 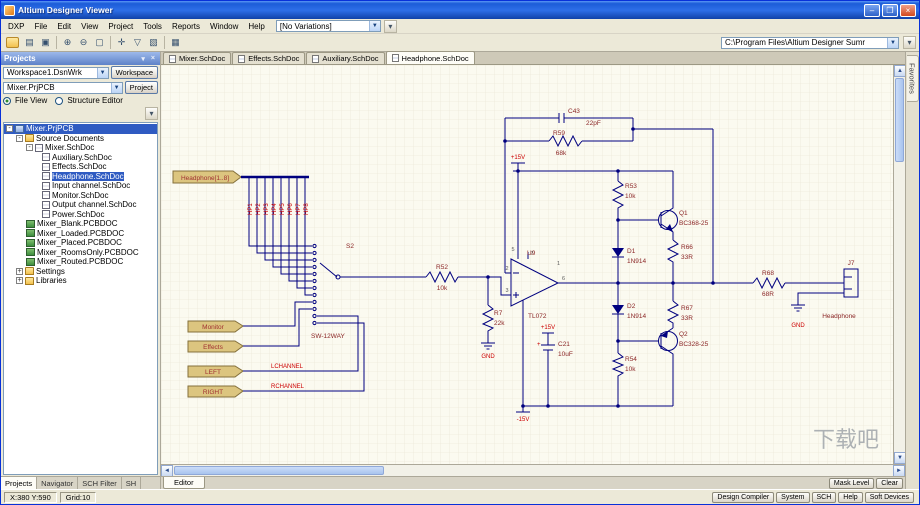 I want to click on zoom-in-icon: ⊕, so click(x=67, y=42).